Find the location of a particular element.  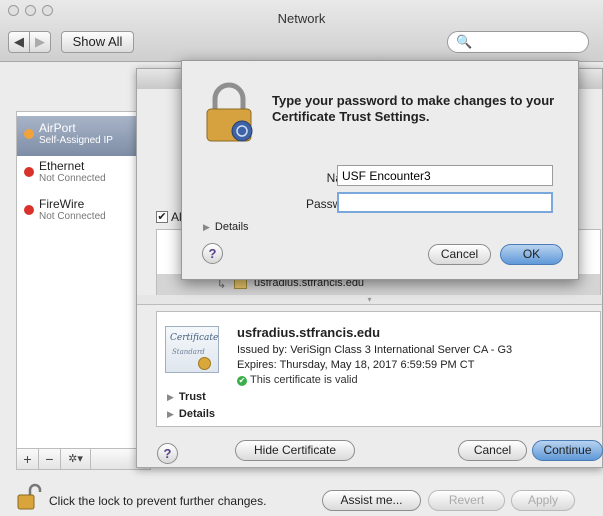

always-trust-checkbox: ✔ is located at coordinates (162, 217).